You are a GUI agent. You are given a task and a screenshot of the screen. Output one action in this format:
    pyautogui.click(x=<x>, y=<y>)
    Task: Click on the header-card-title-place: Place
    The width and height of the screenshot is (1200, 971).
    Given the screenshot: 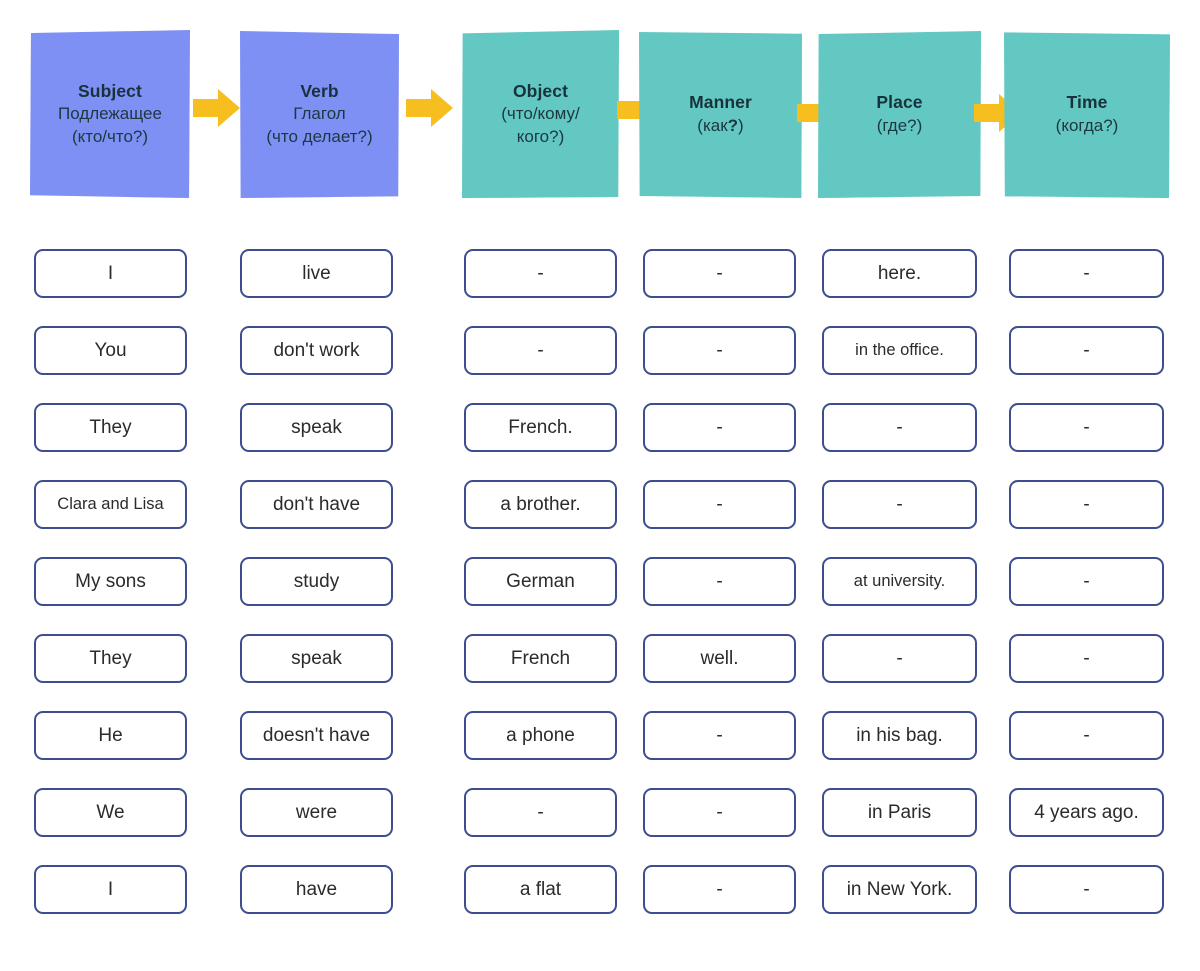 What is the action you would take?
    pyautogui.click(x=899, y=102)
    